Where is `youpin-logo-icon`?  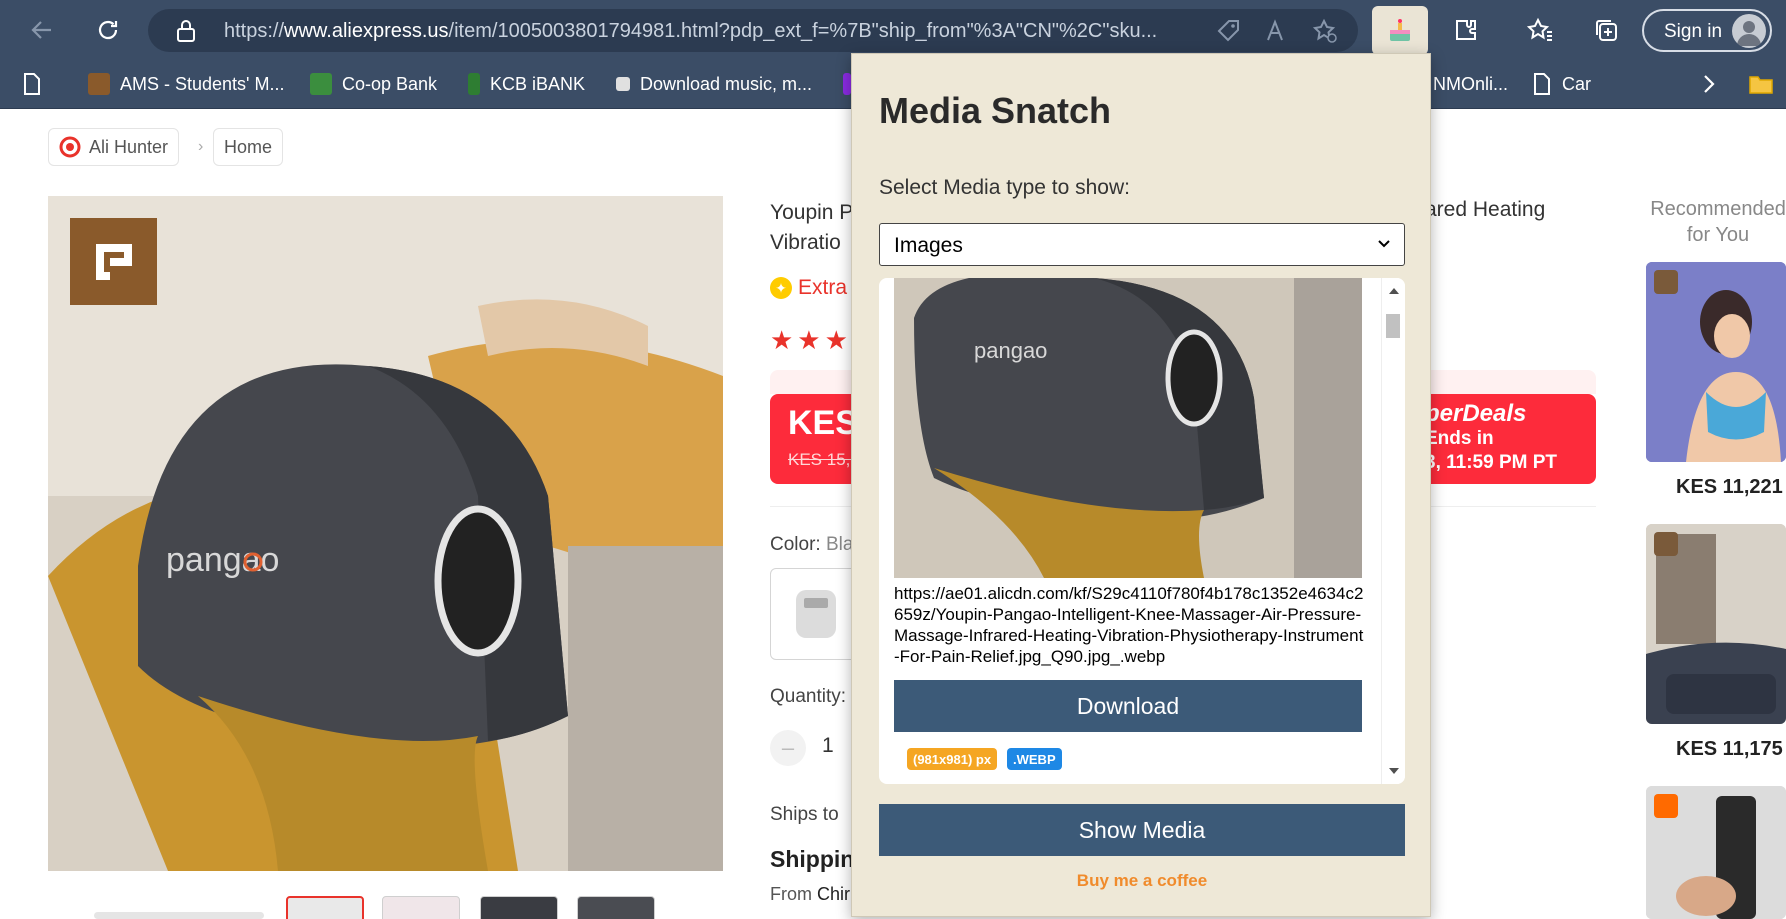 youpin-logo-icon is located at coordinates (113, 261).